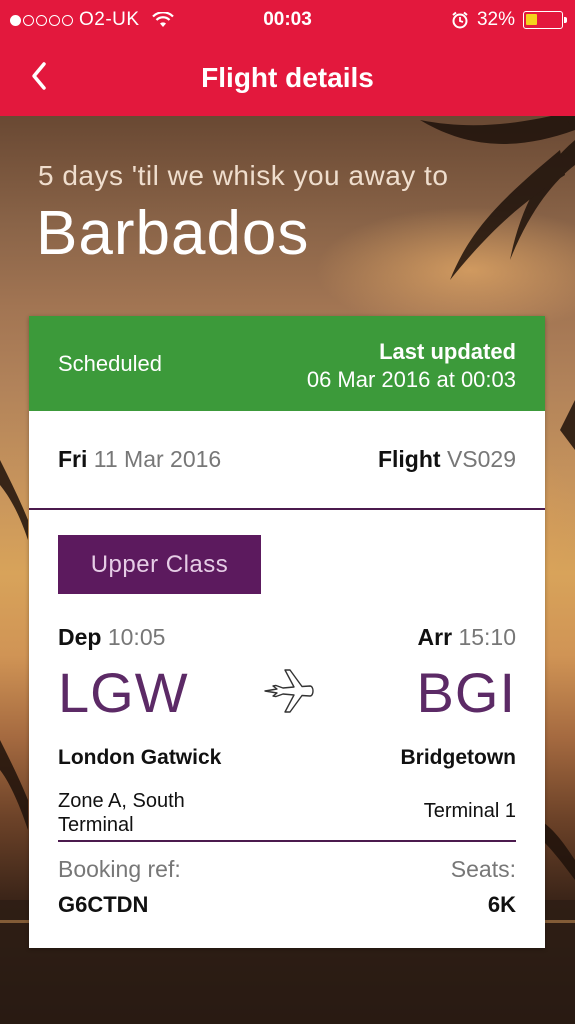  I want to click on dep-label: Dep, so click(80, 637).